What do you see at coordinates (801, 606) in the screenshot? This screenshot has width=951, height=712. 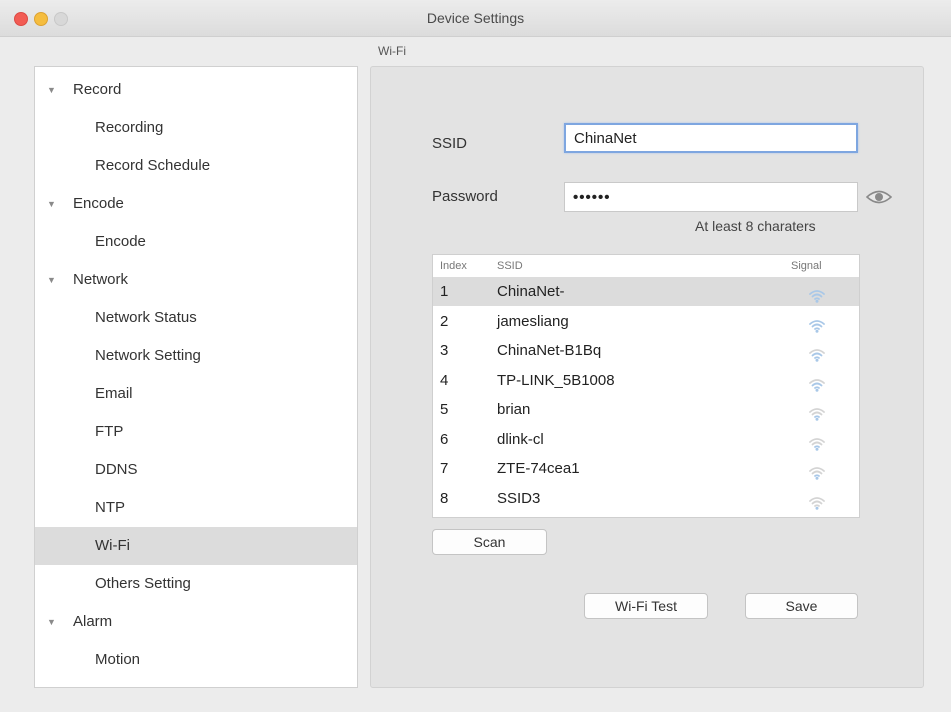 I see `save-button: Save` at bounding box center [801, 606].